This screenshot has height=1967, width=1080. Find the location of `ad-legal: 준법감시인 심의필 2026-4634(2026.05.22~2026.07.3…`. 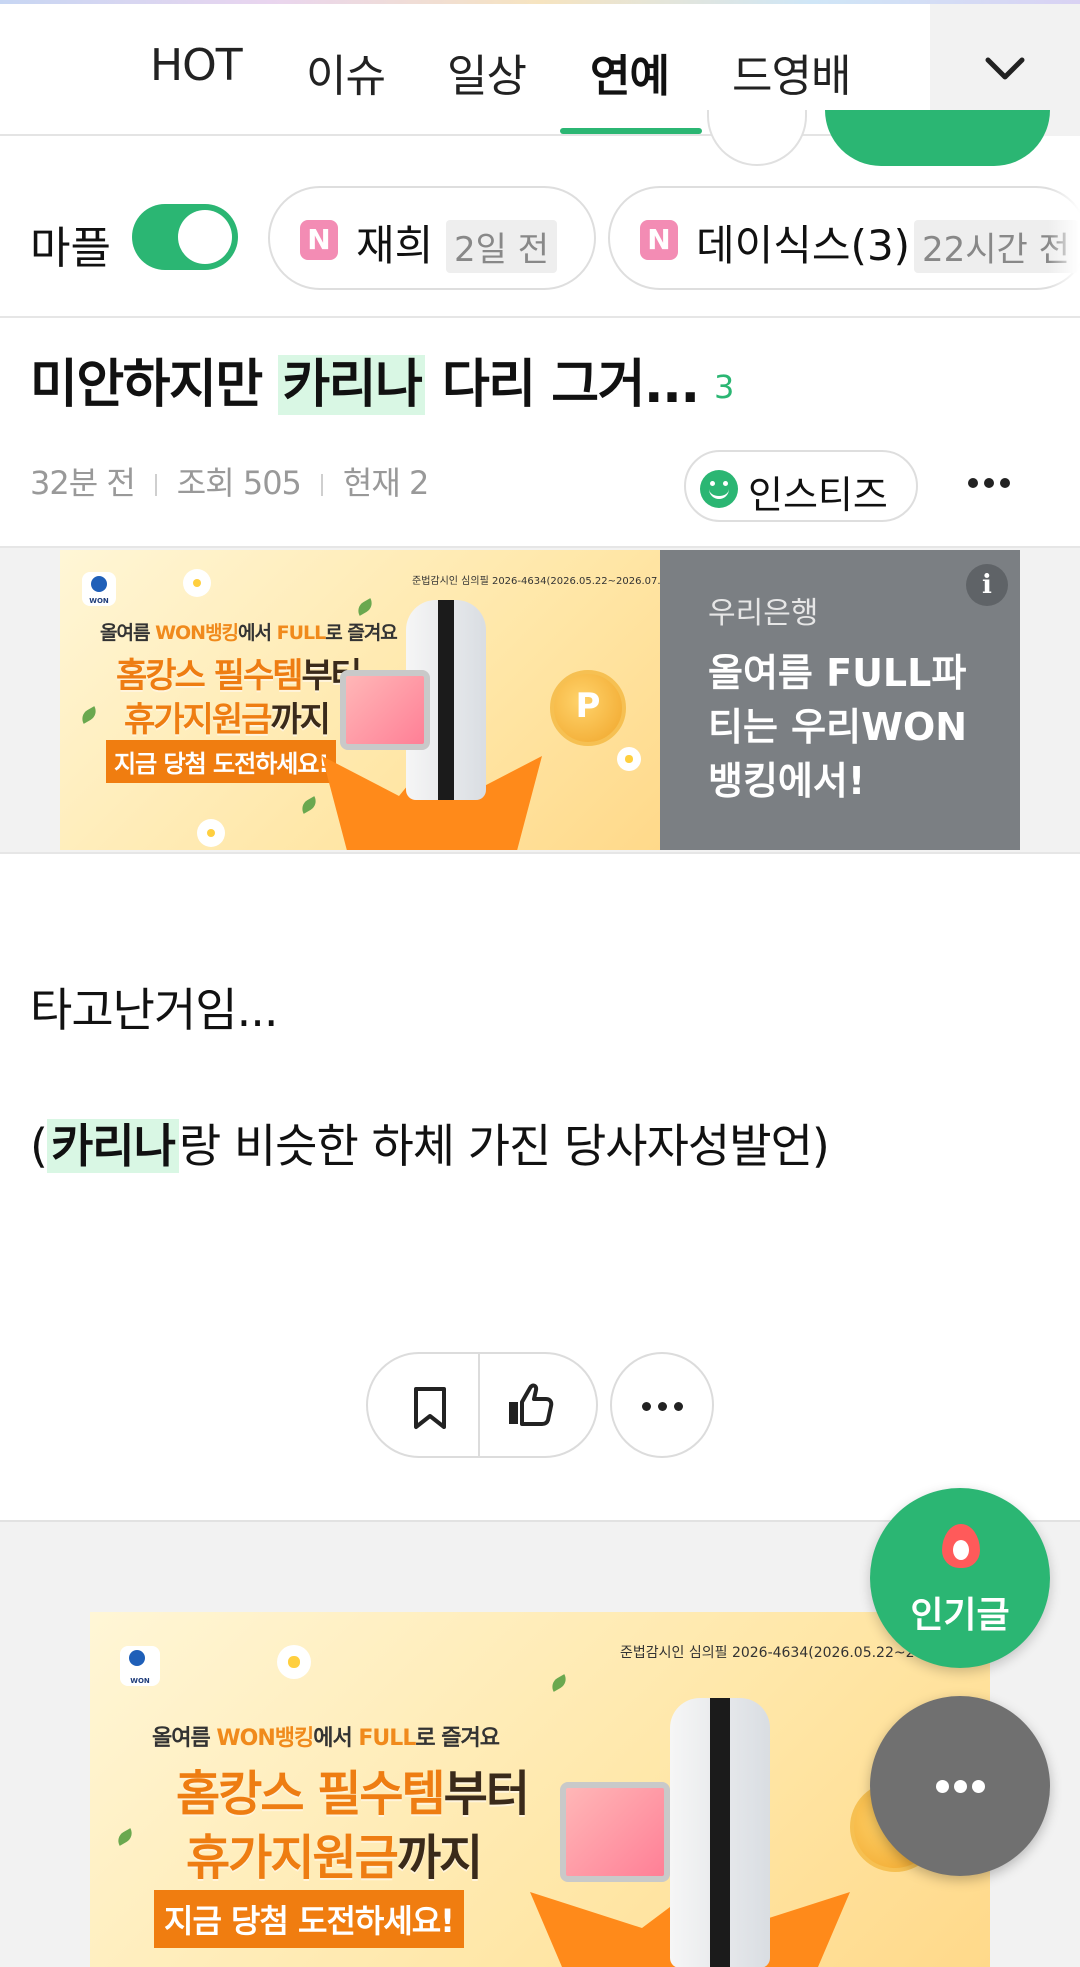

ad-legal: 준법감시인 심의필 2026-4634(2026.05.22~2026.07.3… is located at coordinates (536, 581).